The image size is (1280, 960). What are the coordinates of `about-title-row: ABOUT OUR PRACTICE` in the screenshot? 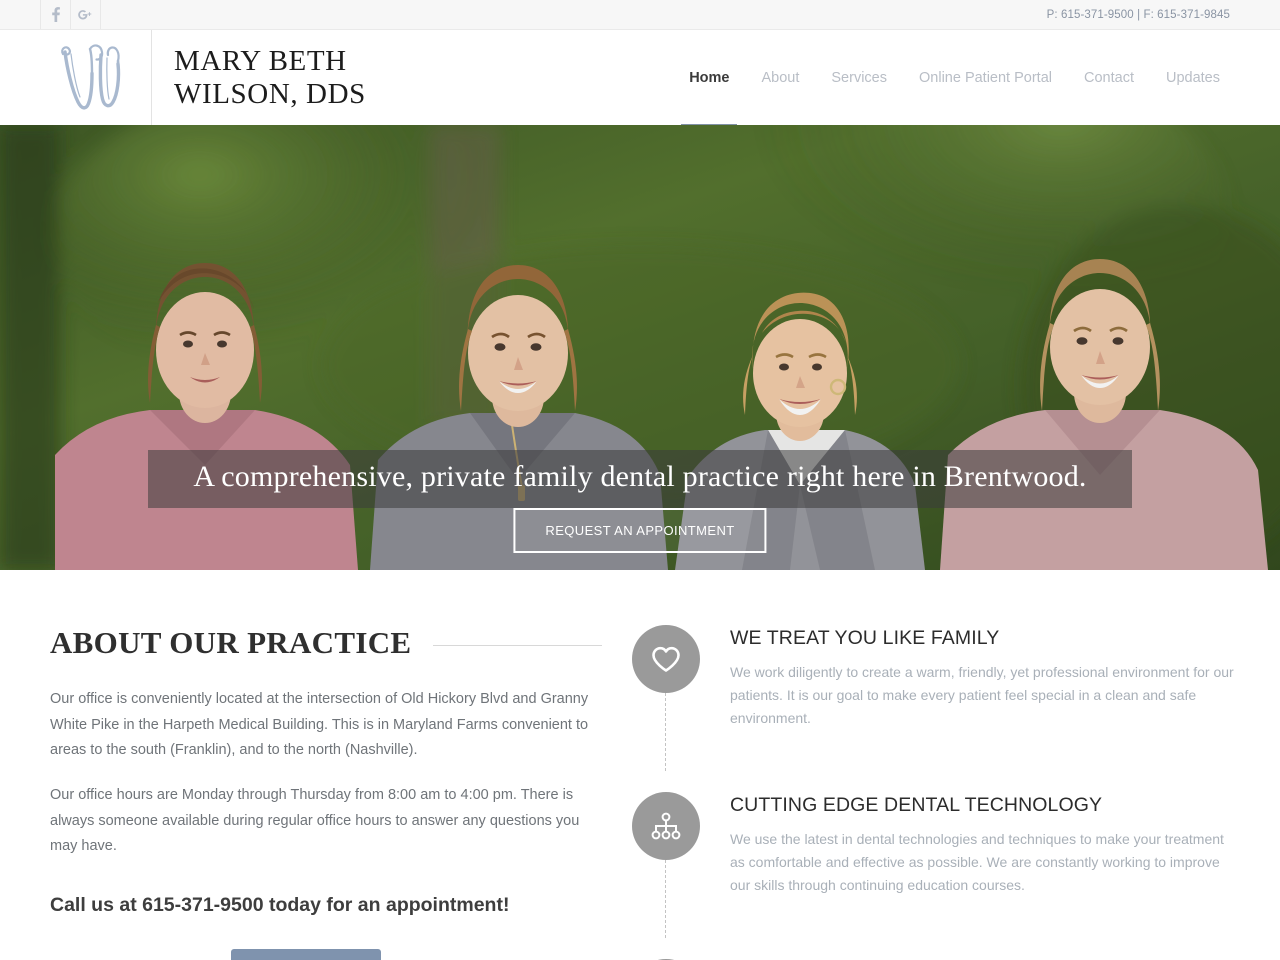 It's located at (326, 643).